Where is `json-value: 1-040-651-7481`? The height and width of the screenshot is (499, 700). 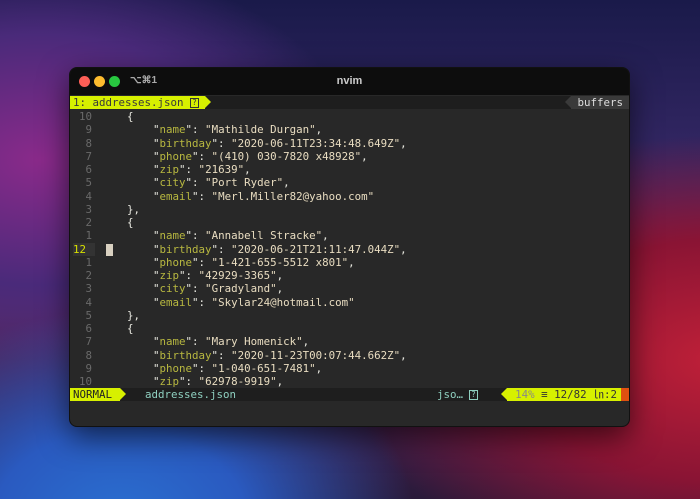 json-value: 1-040-651-7481 is located at coordinates (264, 368).